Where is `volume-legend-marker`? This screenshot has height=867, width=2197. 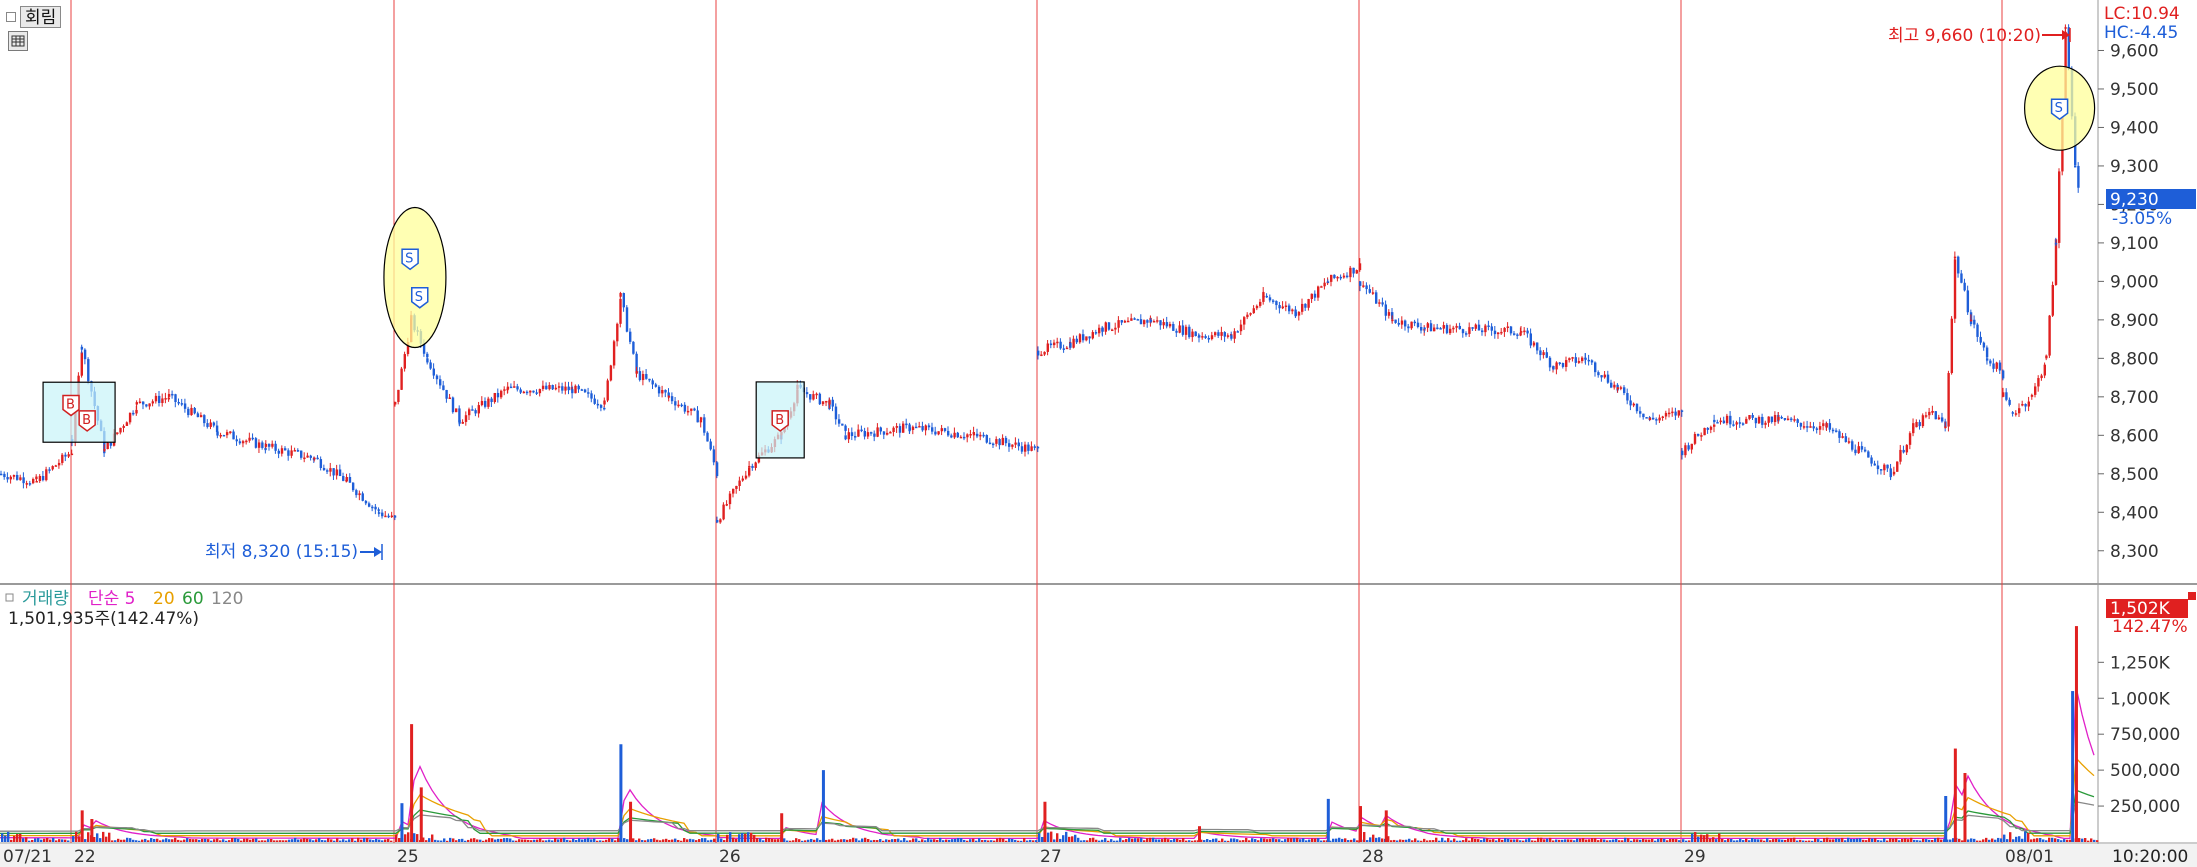
volume-legend-marker is located at coordinates (9, 597).